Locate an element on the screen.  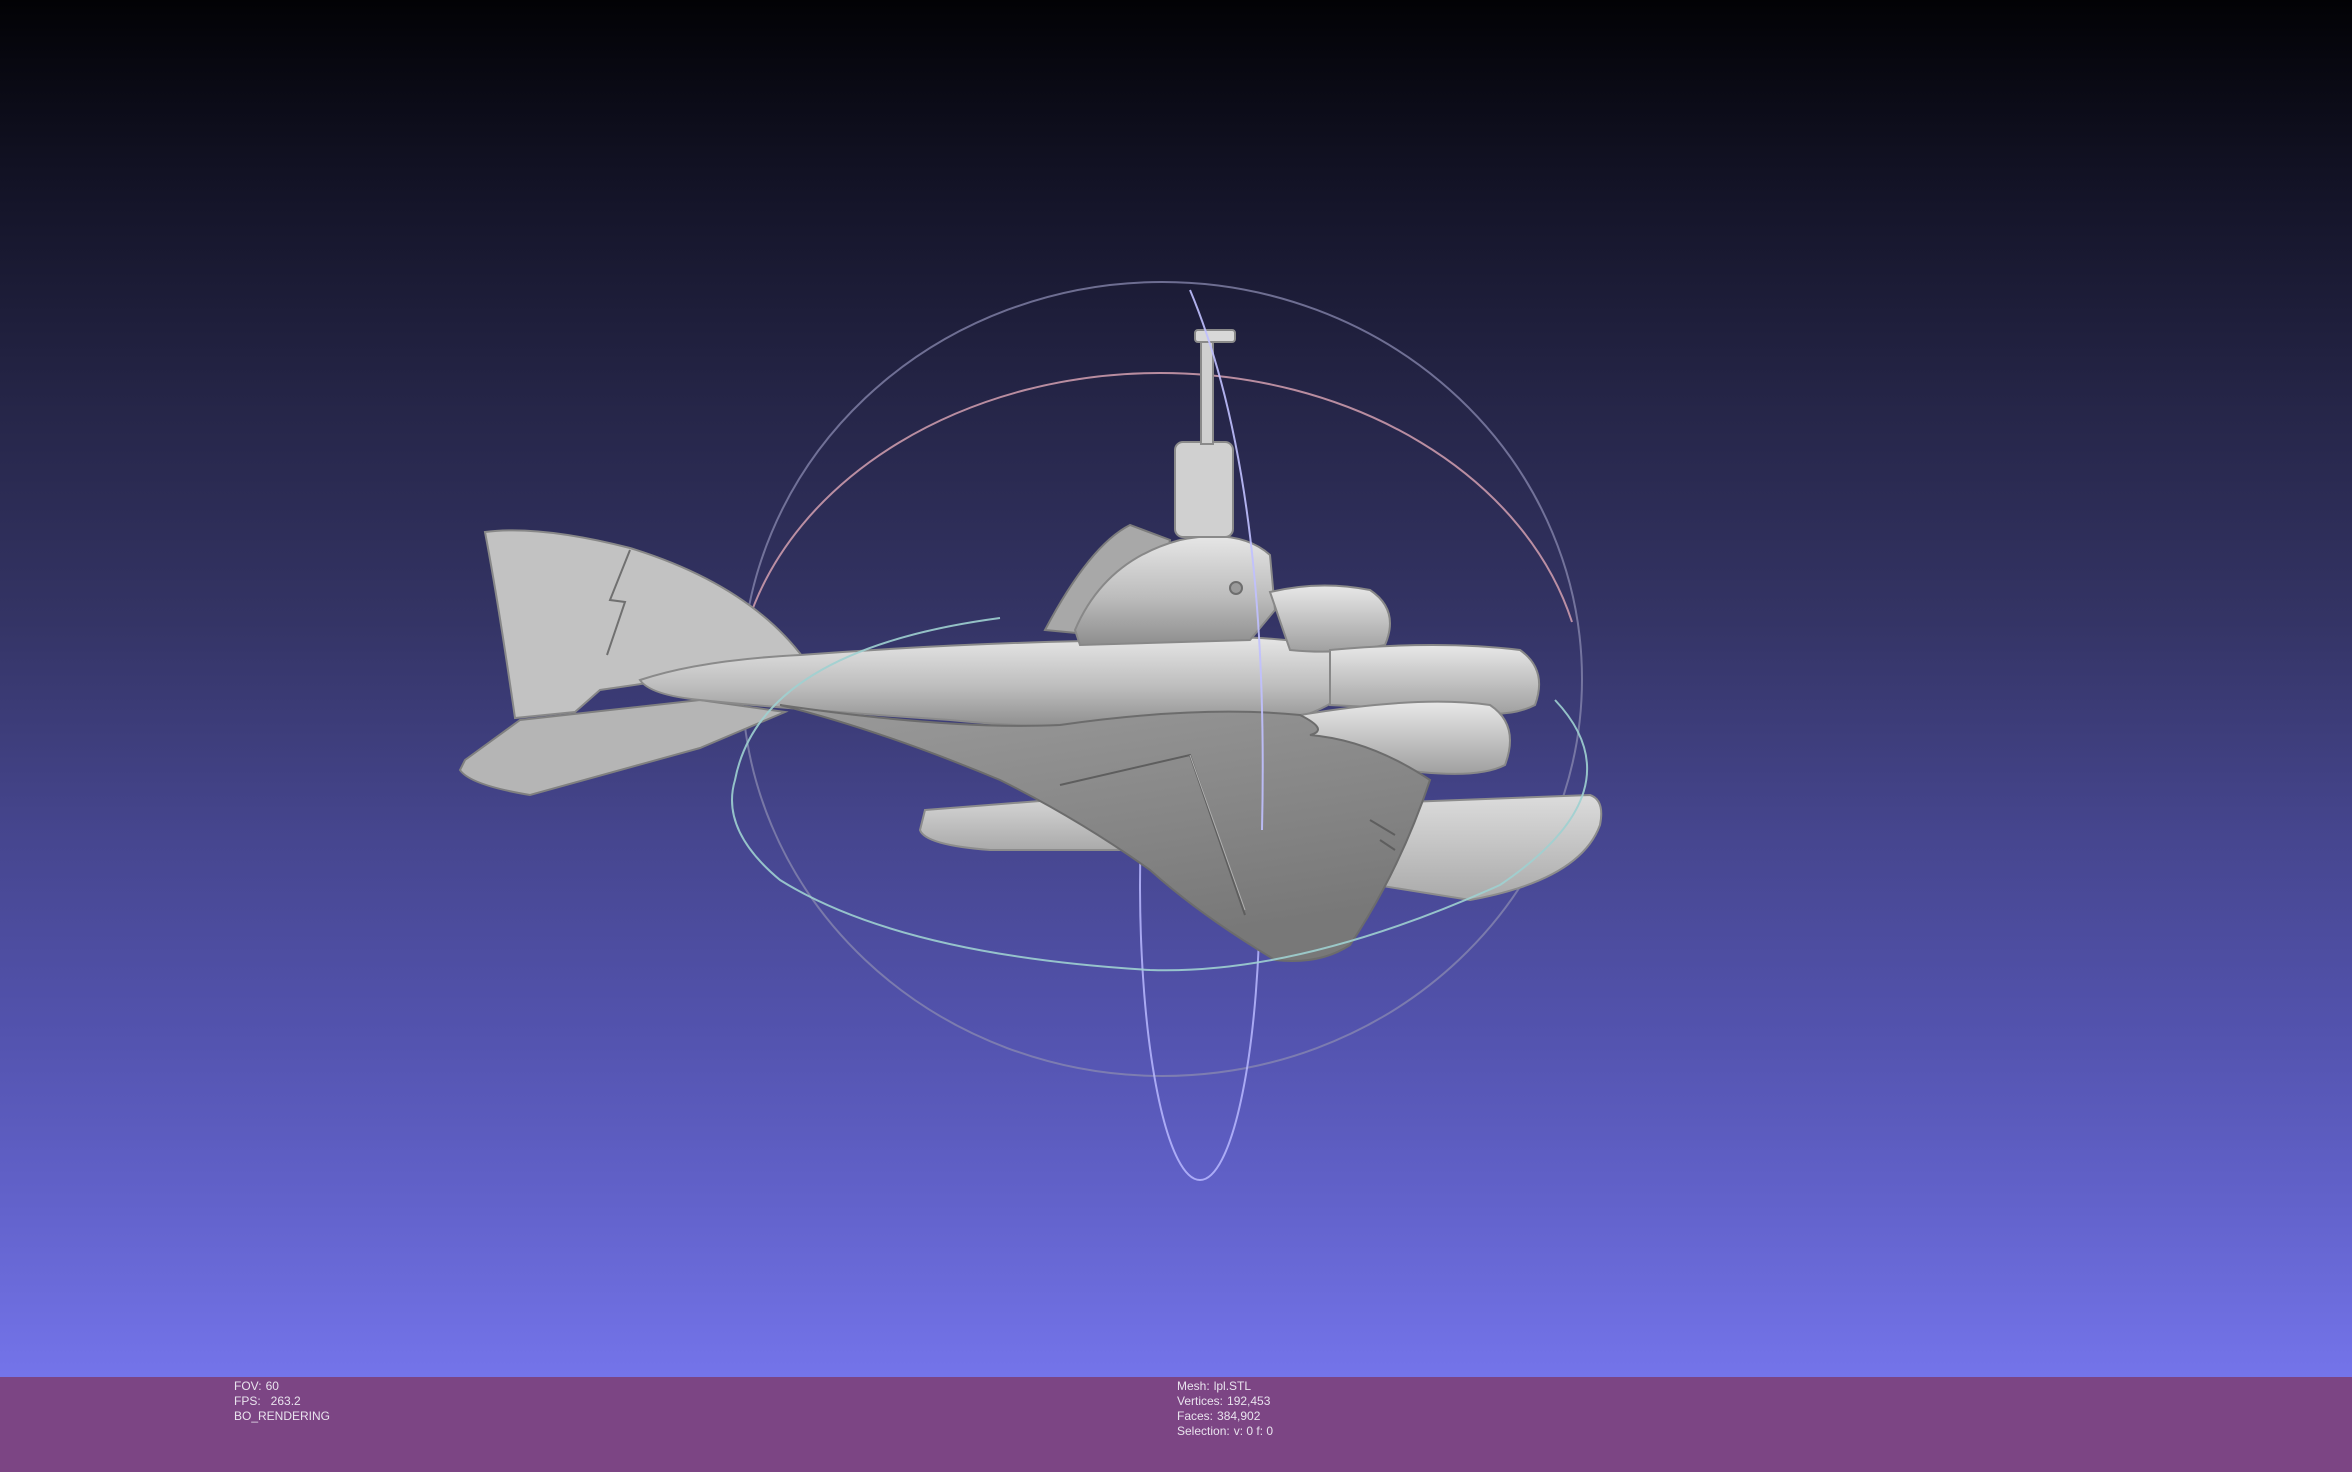
selection-readout: Selection: v: 0 f: 0 is located at coordinates (1225, 1431).